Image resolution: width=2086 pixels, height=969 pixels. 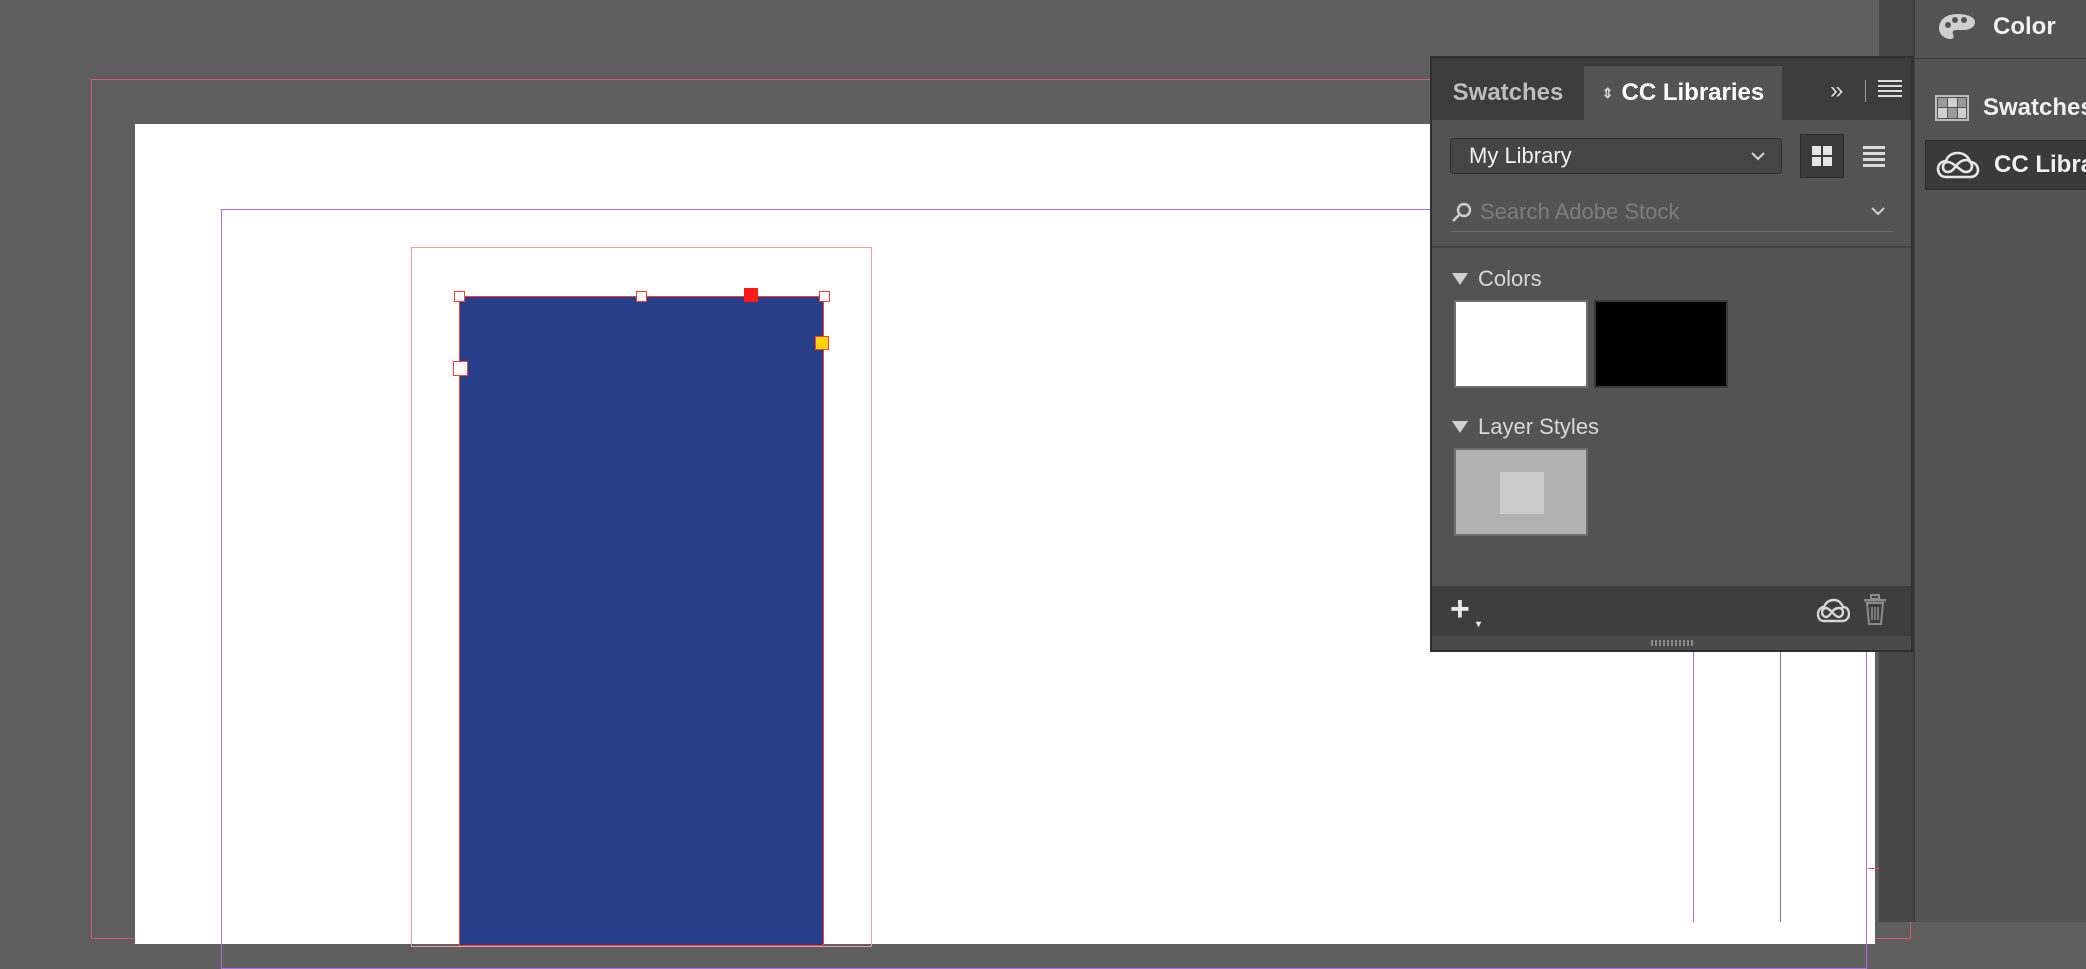 I want to click on corner-options-handle, so click(x=822, y=343).